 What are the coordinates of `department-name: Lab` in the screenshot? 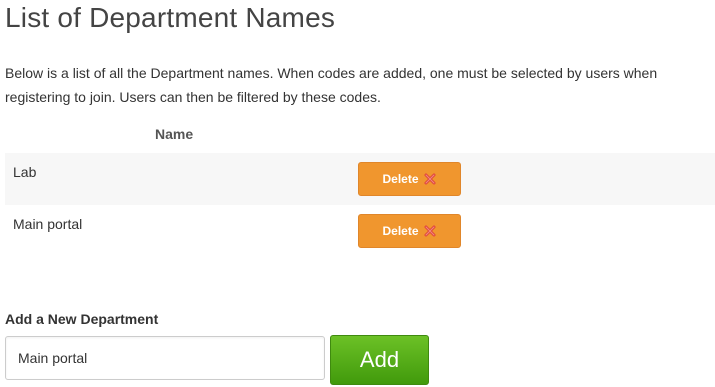 It's located at (25, 172).